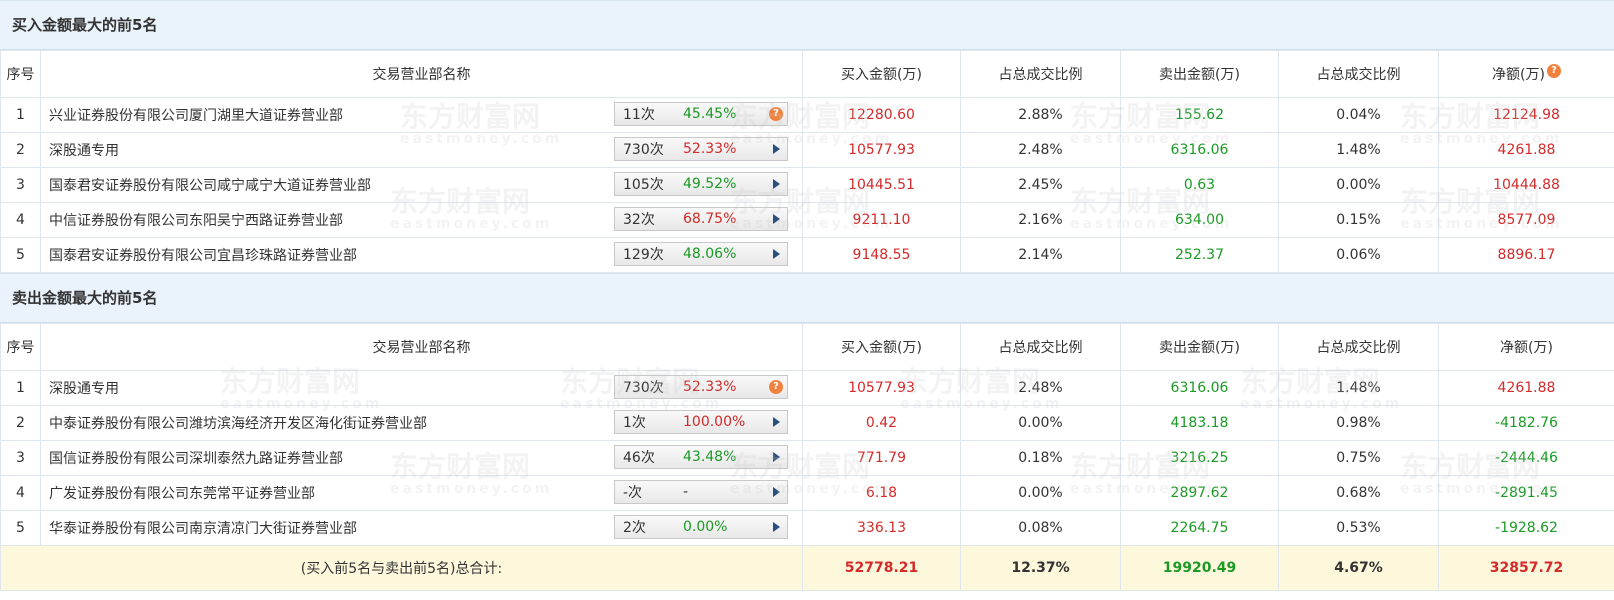 The width and height of the screenshot is (1614, 600). What do you see at coordinates (196, 458) in the screenshot?
I see `broker-name-link: 国信证券股份有限公司深圳泰然九路证券营业部` at bounding box center [196, 458].